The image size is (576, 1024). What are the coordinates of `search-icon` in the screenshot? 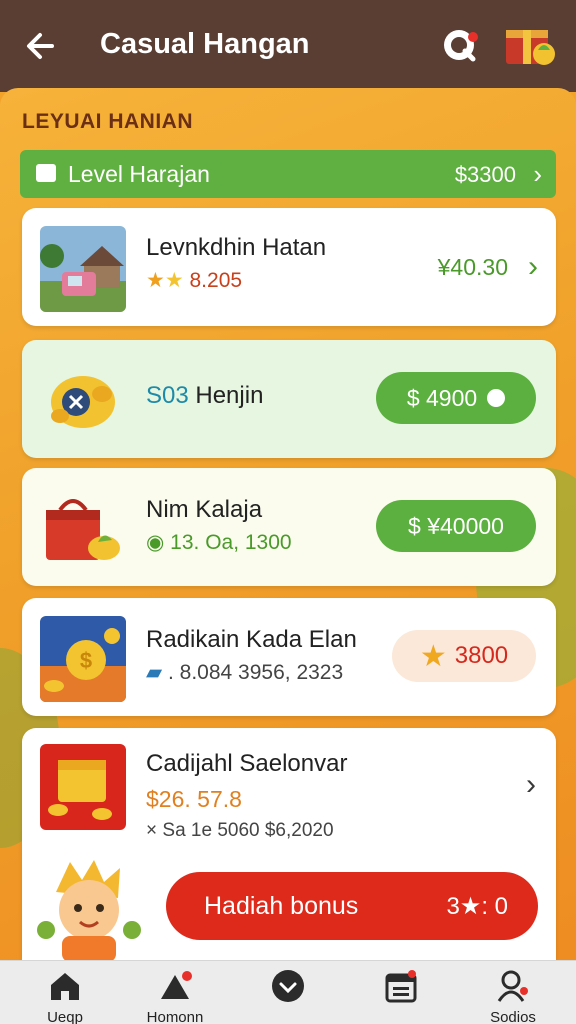 It's located at (461, 46).